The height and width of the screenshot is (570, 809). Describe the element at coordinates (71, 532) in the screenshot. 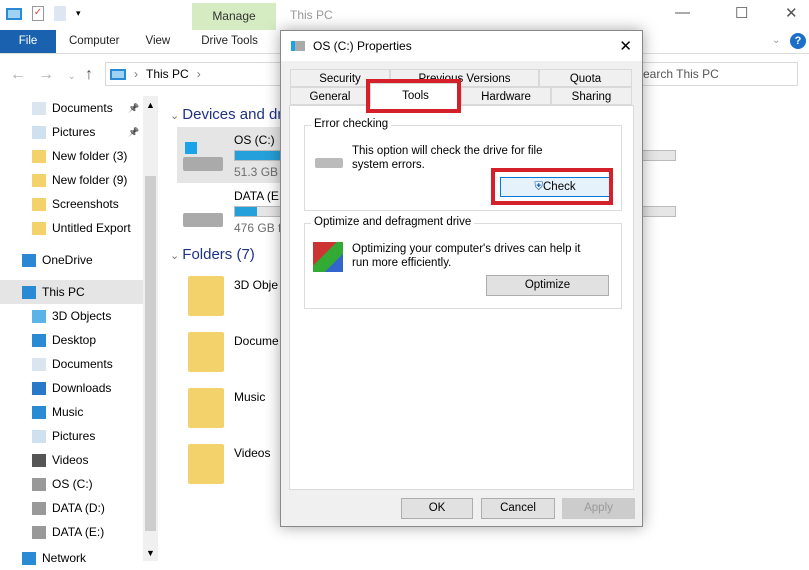

I see `sidebar-item: DATA (E:)` at that location.